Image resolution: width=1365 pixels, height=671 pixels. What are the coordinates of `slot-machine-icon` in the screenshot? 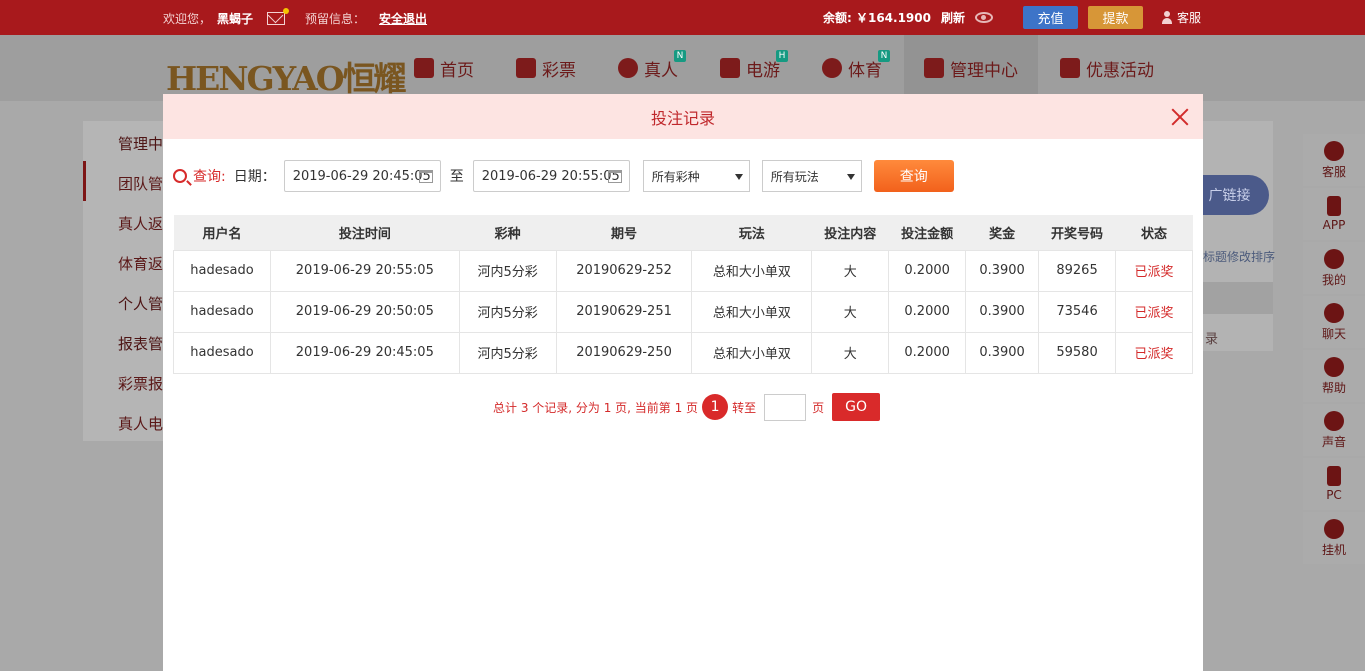 It's located at (730, 68).